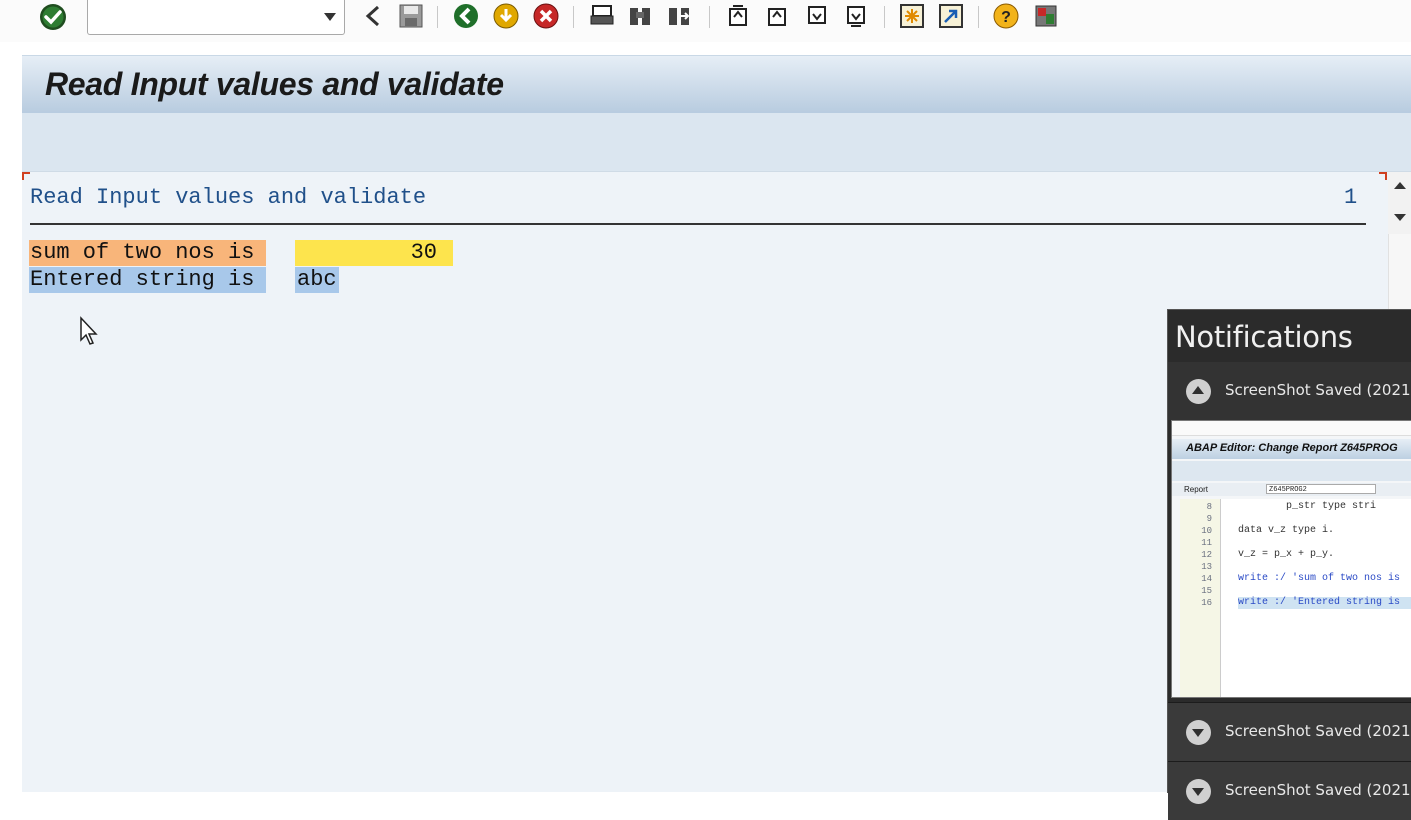 The height and width of the screenshot is (820, 1411). I want to click on chevron-down-icon, so click(330, 17).